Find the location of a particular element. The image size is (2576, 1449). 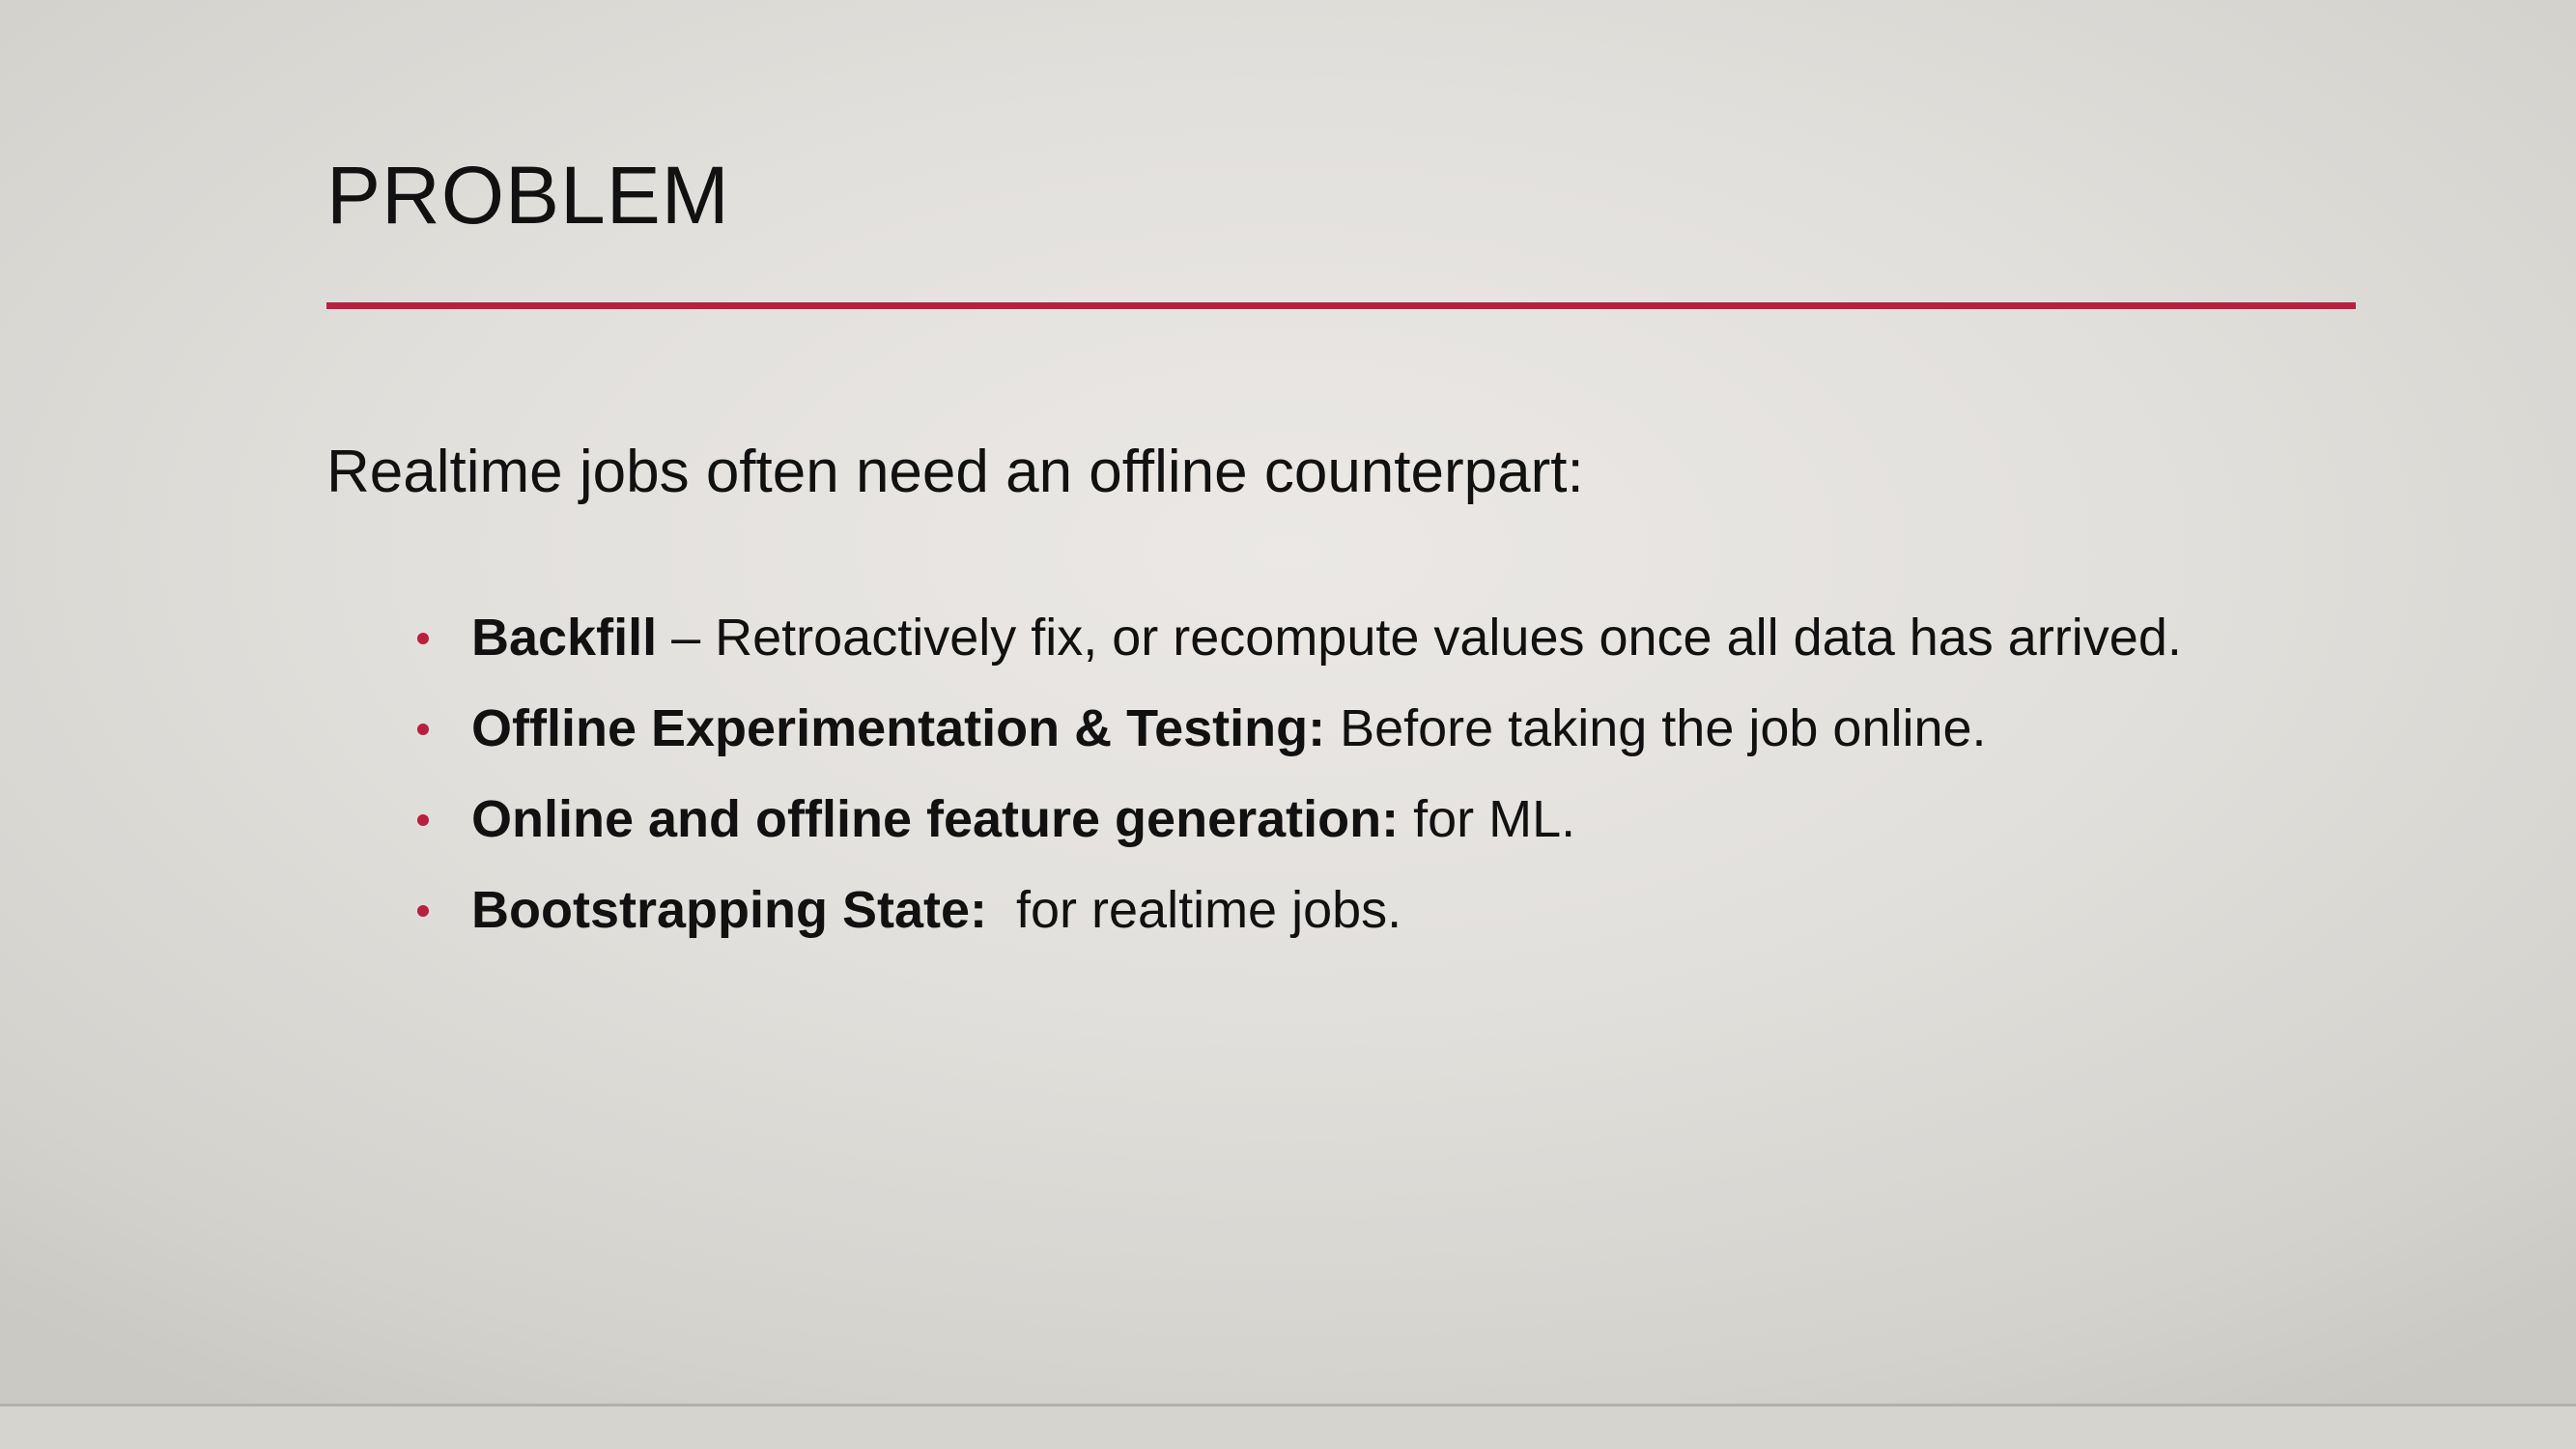

bullet-text: Bootstrapping State: for realtime jobs. is located at coordinates (936, 910).